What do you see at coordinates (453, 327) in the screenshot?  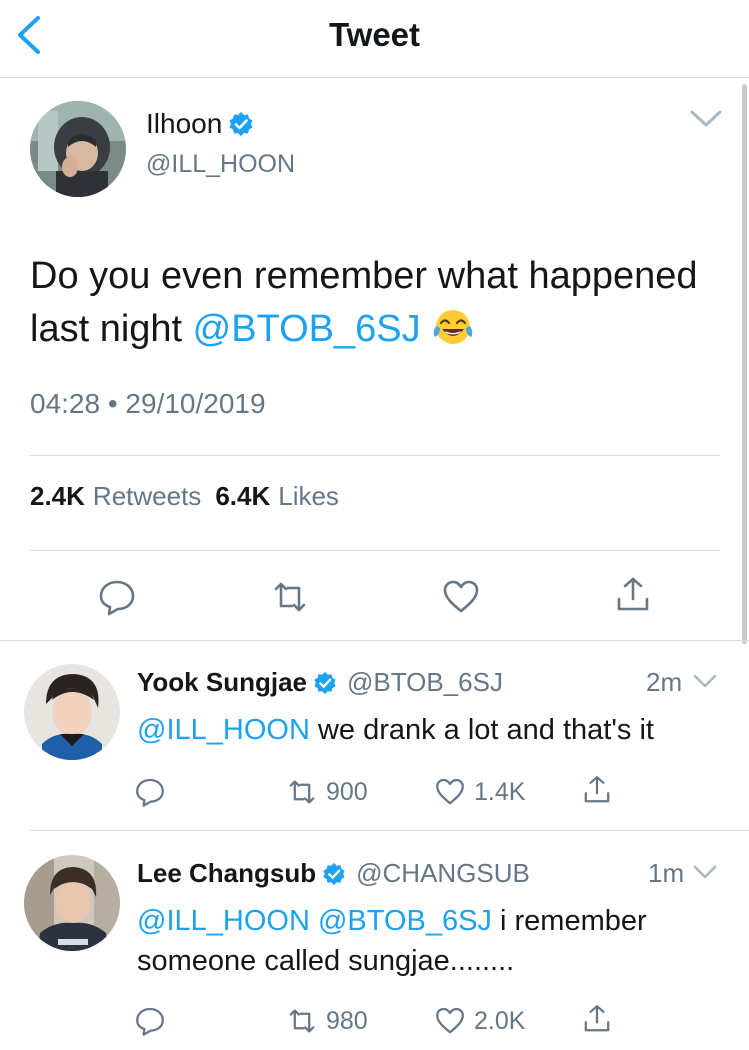 I see `laughing-crying-emoji-icon` at bounding box center [453, 327].